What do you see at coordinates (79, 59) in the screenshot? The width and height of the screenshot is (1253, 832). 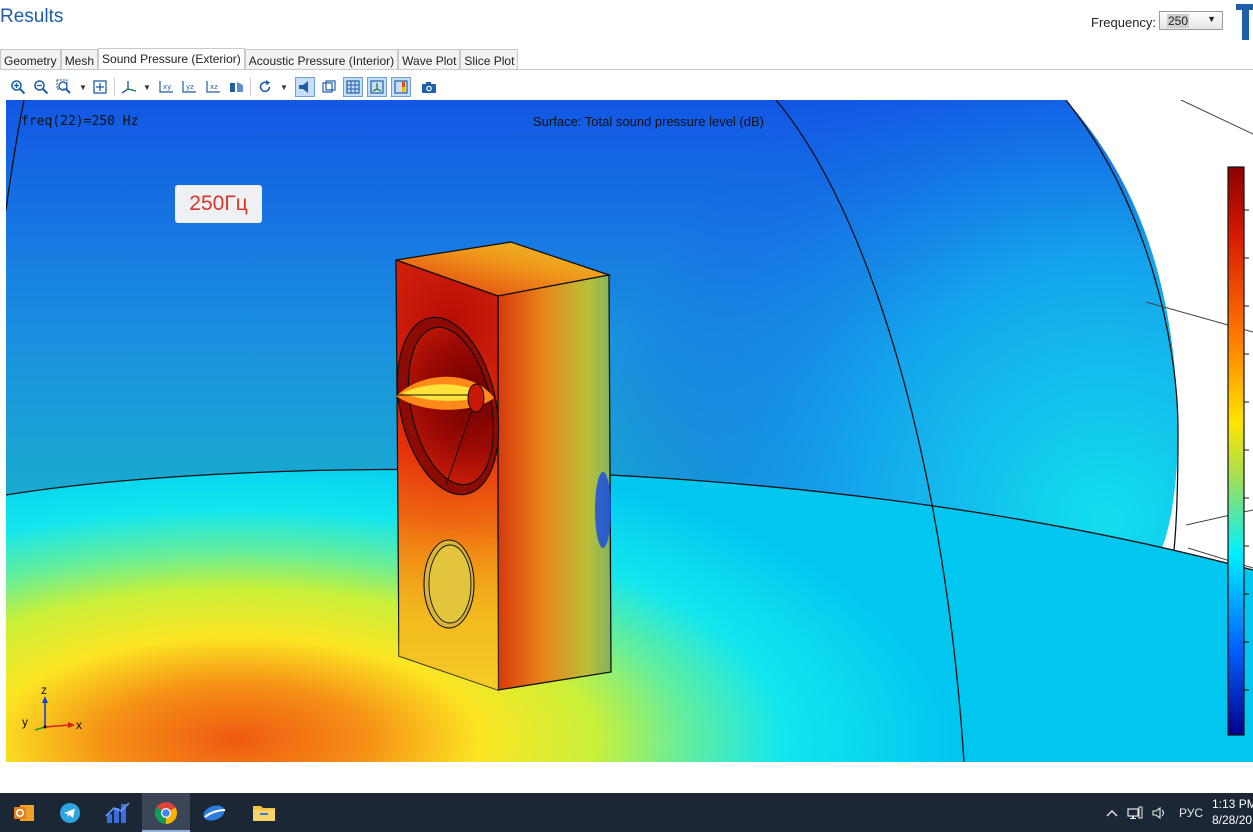 I see `tab-mesh: Mesh` at bounding box center [79, 59].